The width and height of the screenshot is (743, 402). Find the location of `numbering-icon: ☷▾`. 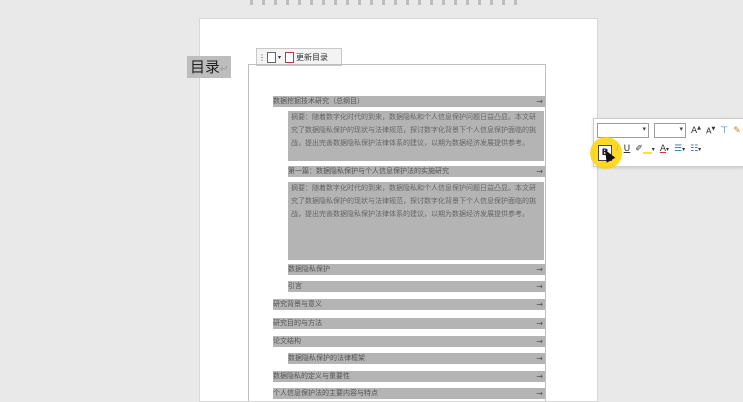

numbering-icon: ☷▾ is located at coordinates (695, 149).